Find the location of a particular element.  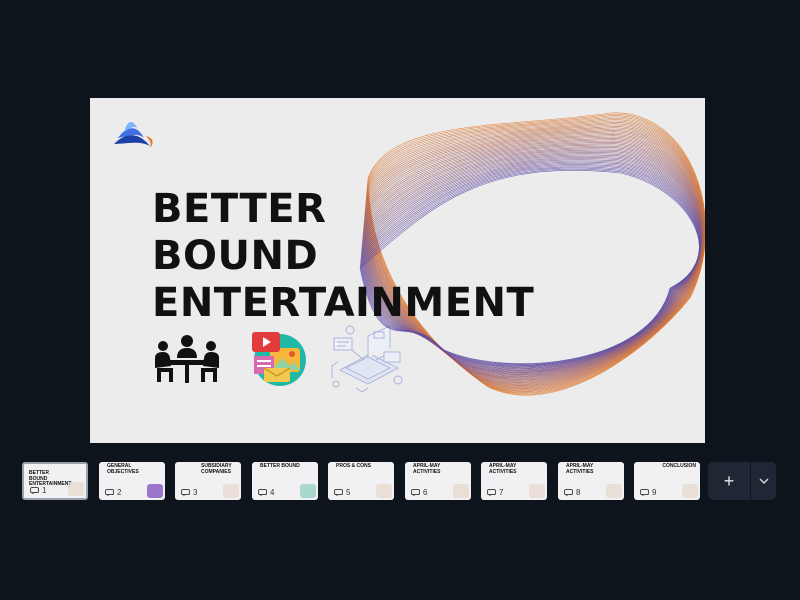

slide-thumbnail: APRIL-MAY ACTIVITIES 7 is located at coordinates (514, 481).